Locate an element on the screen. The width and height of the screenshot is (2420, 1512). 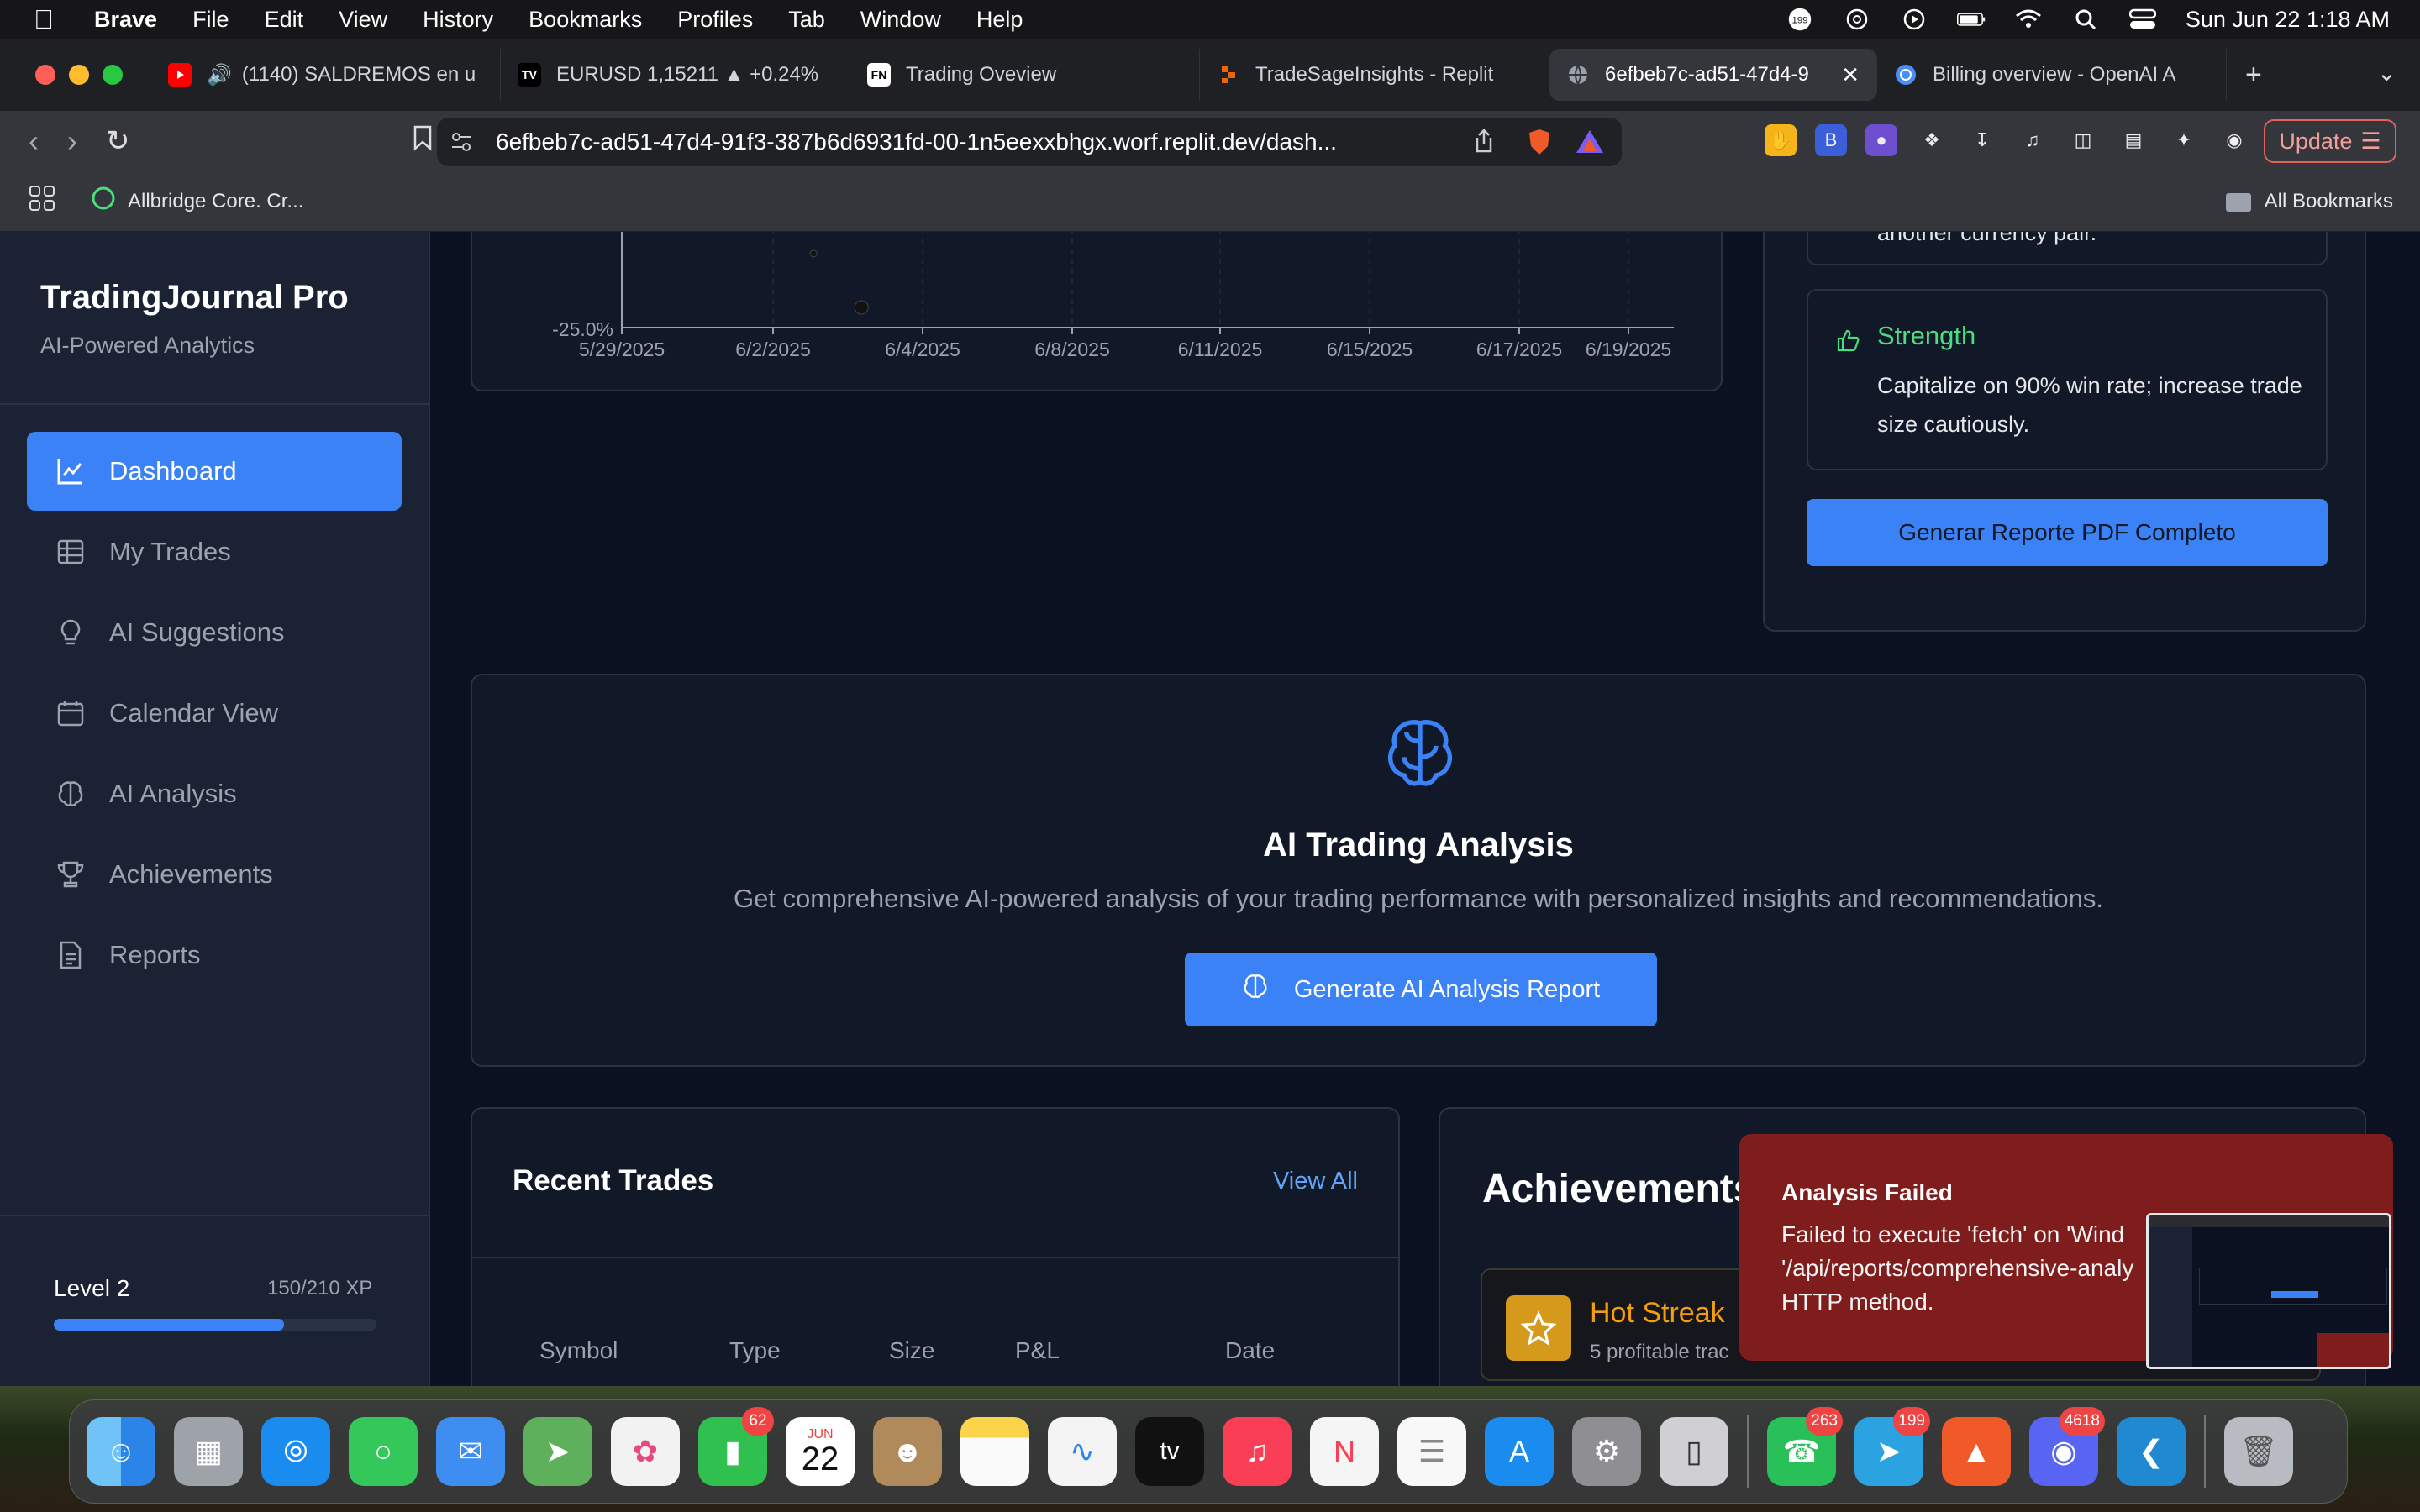
leo-ai-icon: ✦ is located at coordinates (2184, 140).